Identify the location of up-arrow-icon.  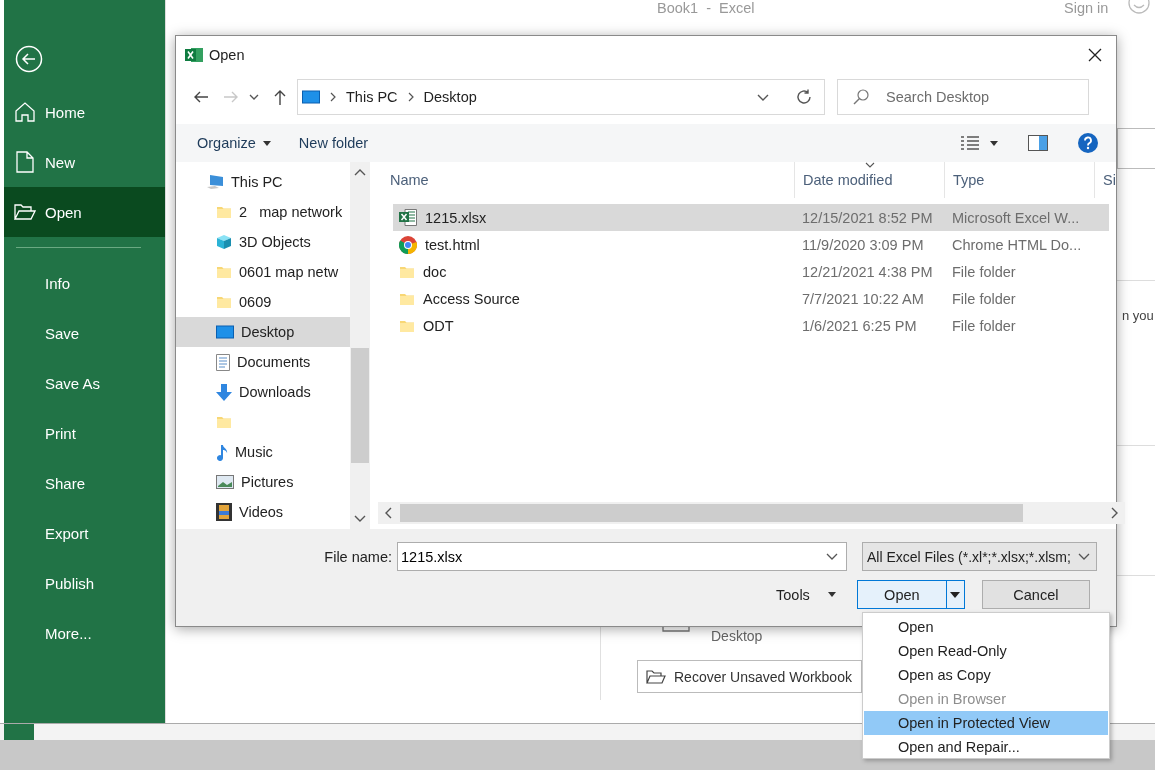
(280, 97).